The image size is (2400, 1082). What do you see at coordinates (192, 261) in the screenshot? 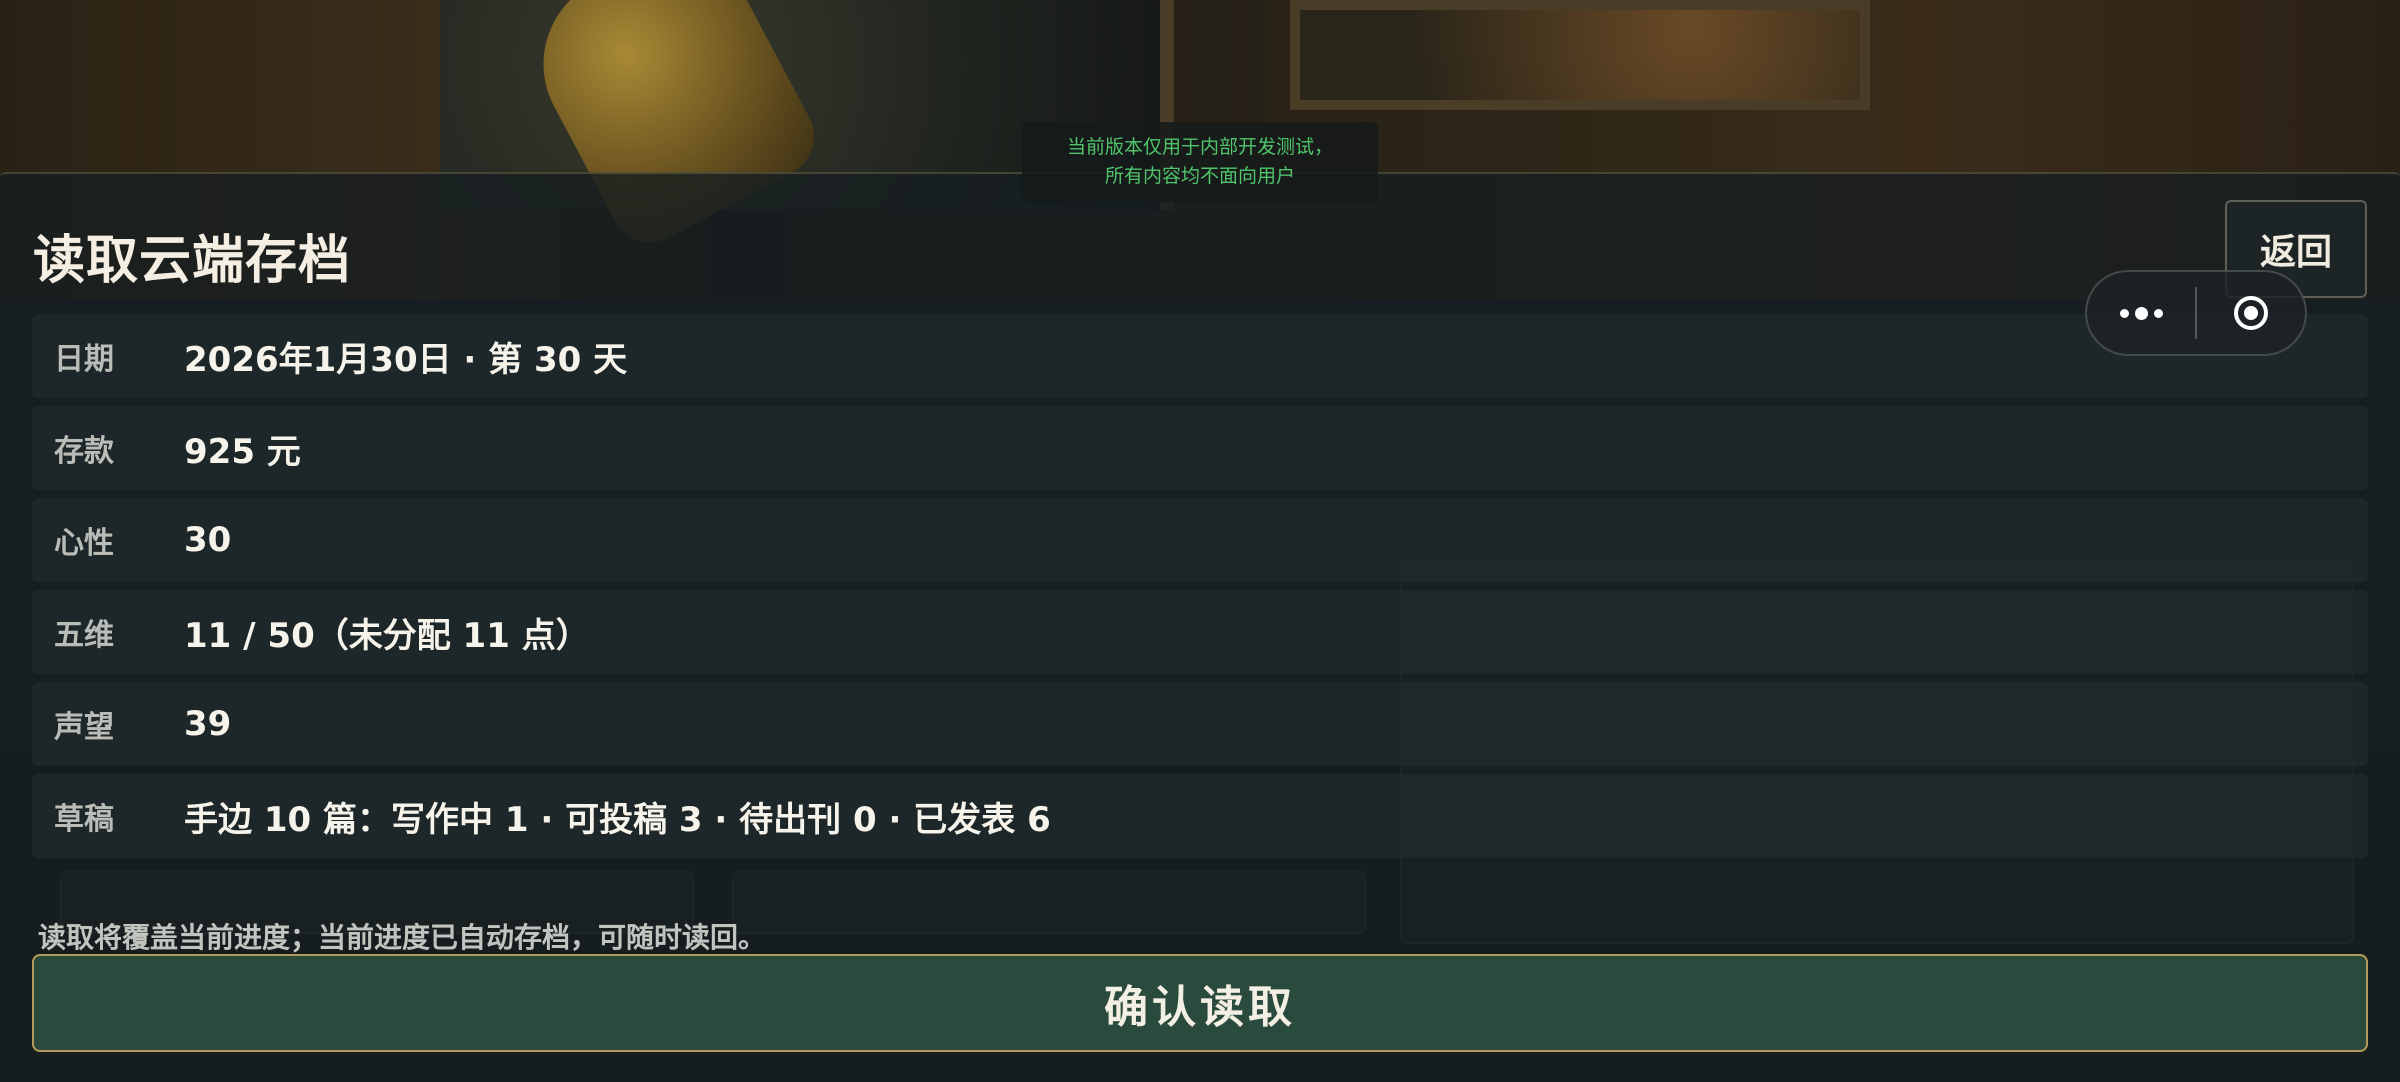
I see `dialog-title: 读取云端存档` at bounding box center [192, 261].